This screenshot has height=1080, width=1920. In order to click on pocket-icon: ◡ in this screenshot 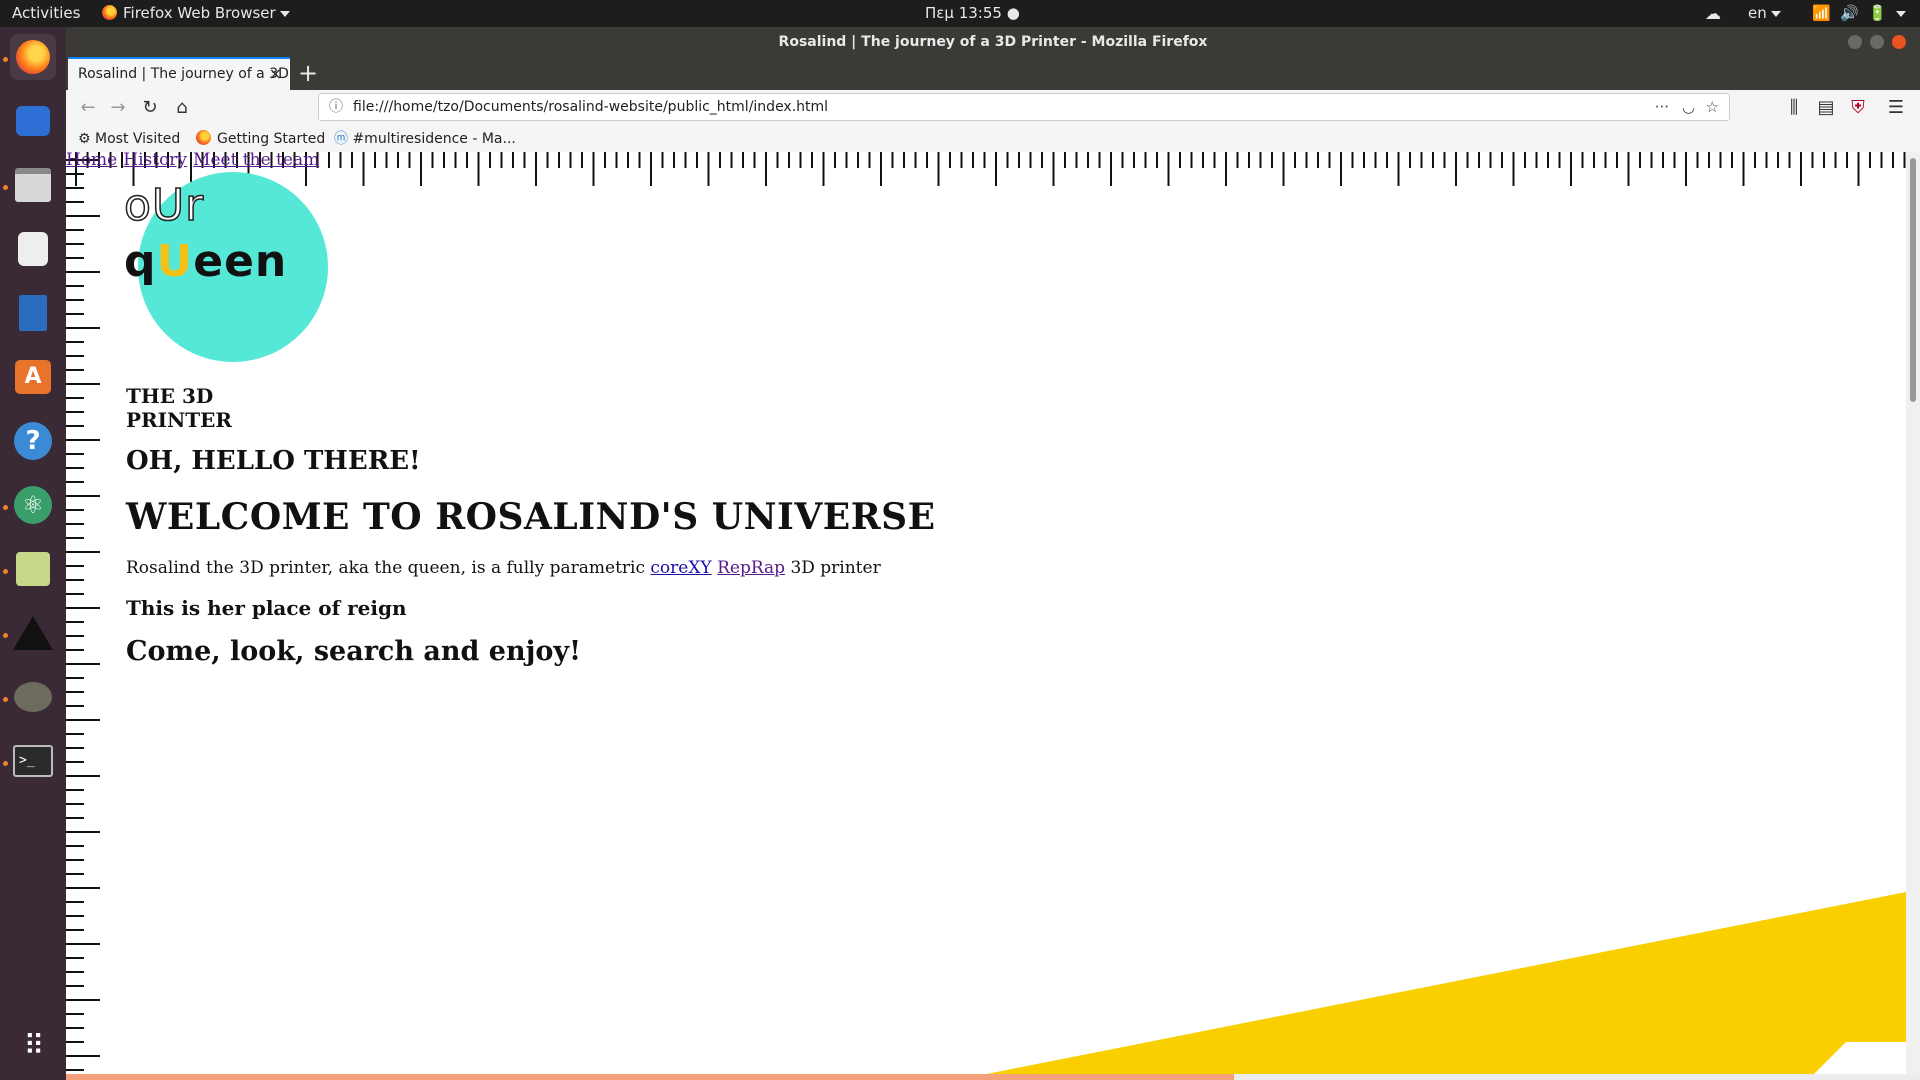, I will do `click(1688, 107)`.